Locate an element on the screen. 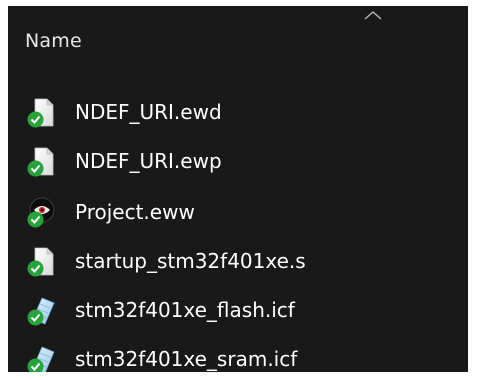  file-name: stm32f401xe_flash.icf is located at coordinates (185, 310).